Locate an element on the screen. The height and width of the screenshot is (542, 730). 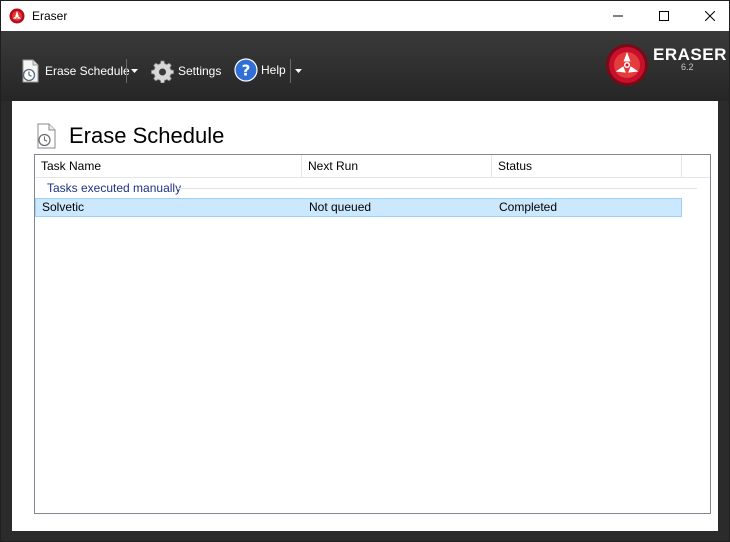
status-cell: Completed is located at coordinates (528, 207).